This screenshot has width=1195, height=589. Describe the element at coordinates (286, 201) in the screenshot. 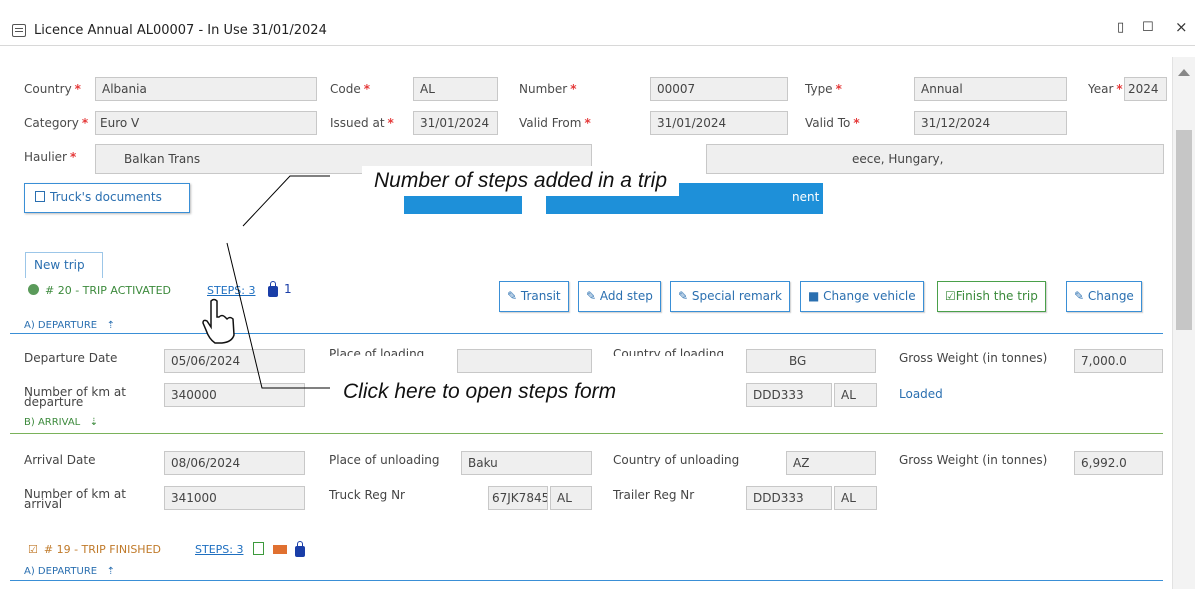

I see `callout-top-leader-line` at that location.